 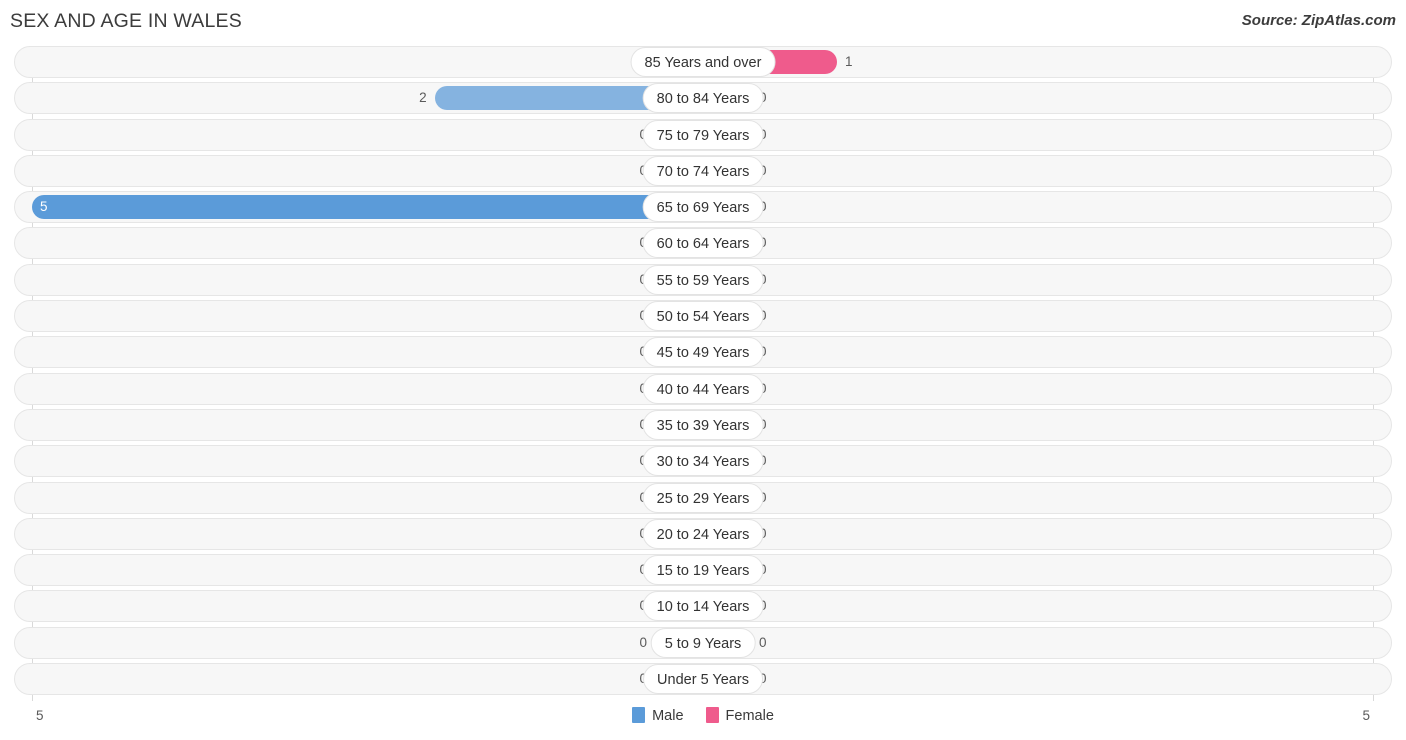 I want to click on chart-row: 0 015 to 19 Years, so click(x=703, y=570).